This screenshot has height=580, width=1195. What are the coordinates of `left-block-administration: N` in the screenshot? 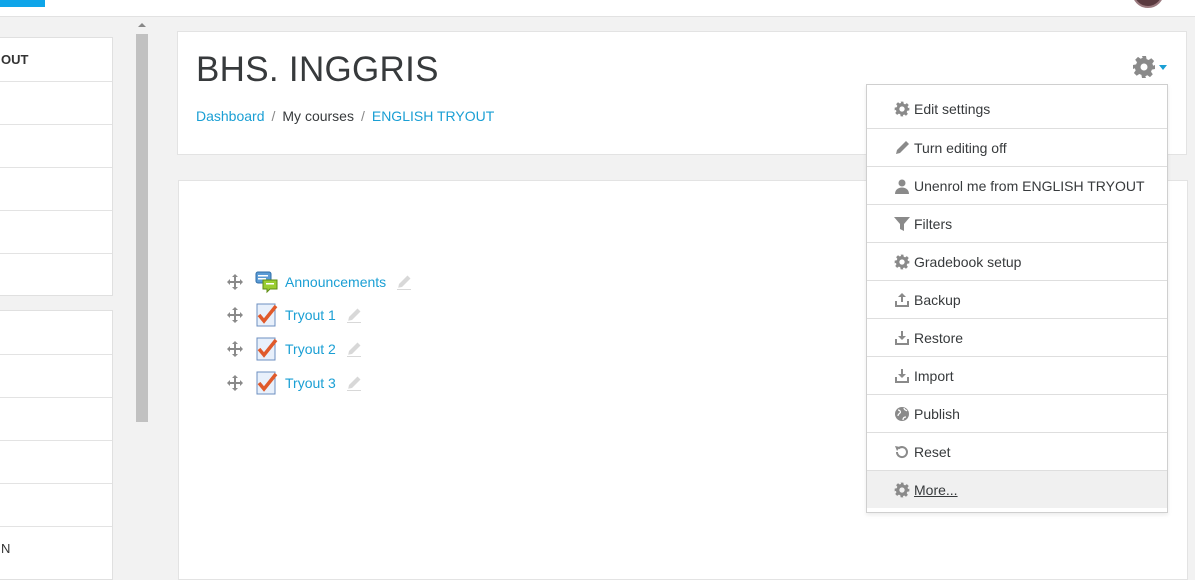 It's located at (56, 445).